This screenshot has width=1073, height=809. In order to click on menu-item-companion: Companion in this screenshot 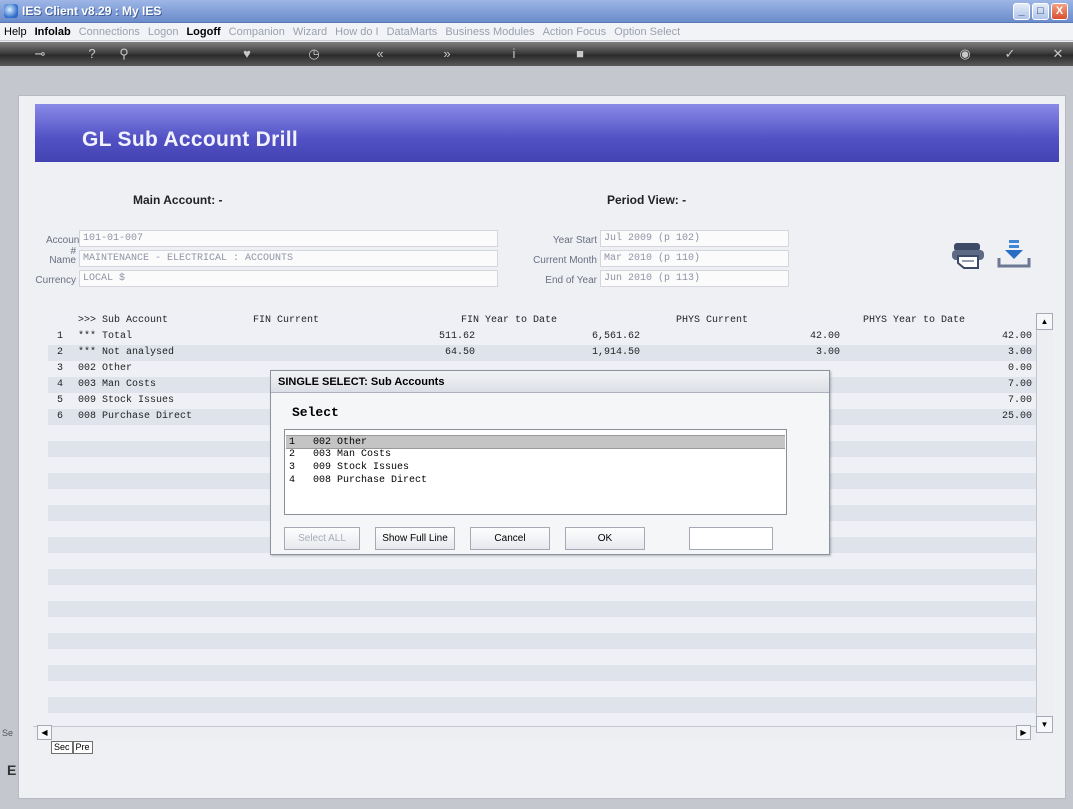, I will do `click(257, 30)`.